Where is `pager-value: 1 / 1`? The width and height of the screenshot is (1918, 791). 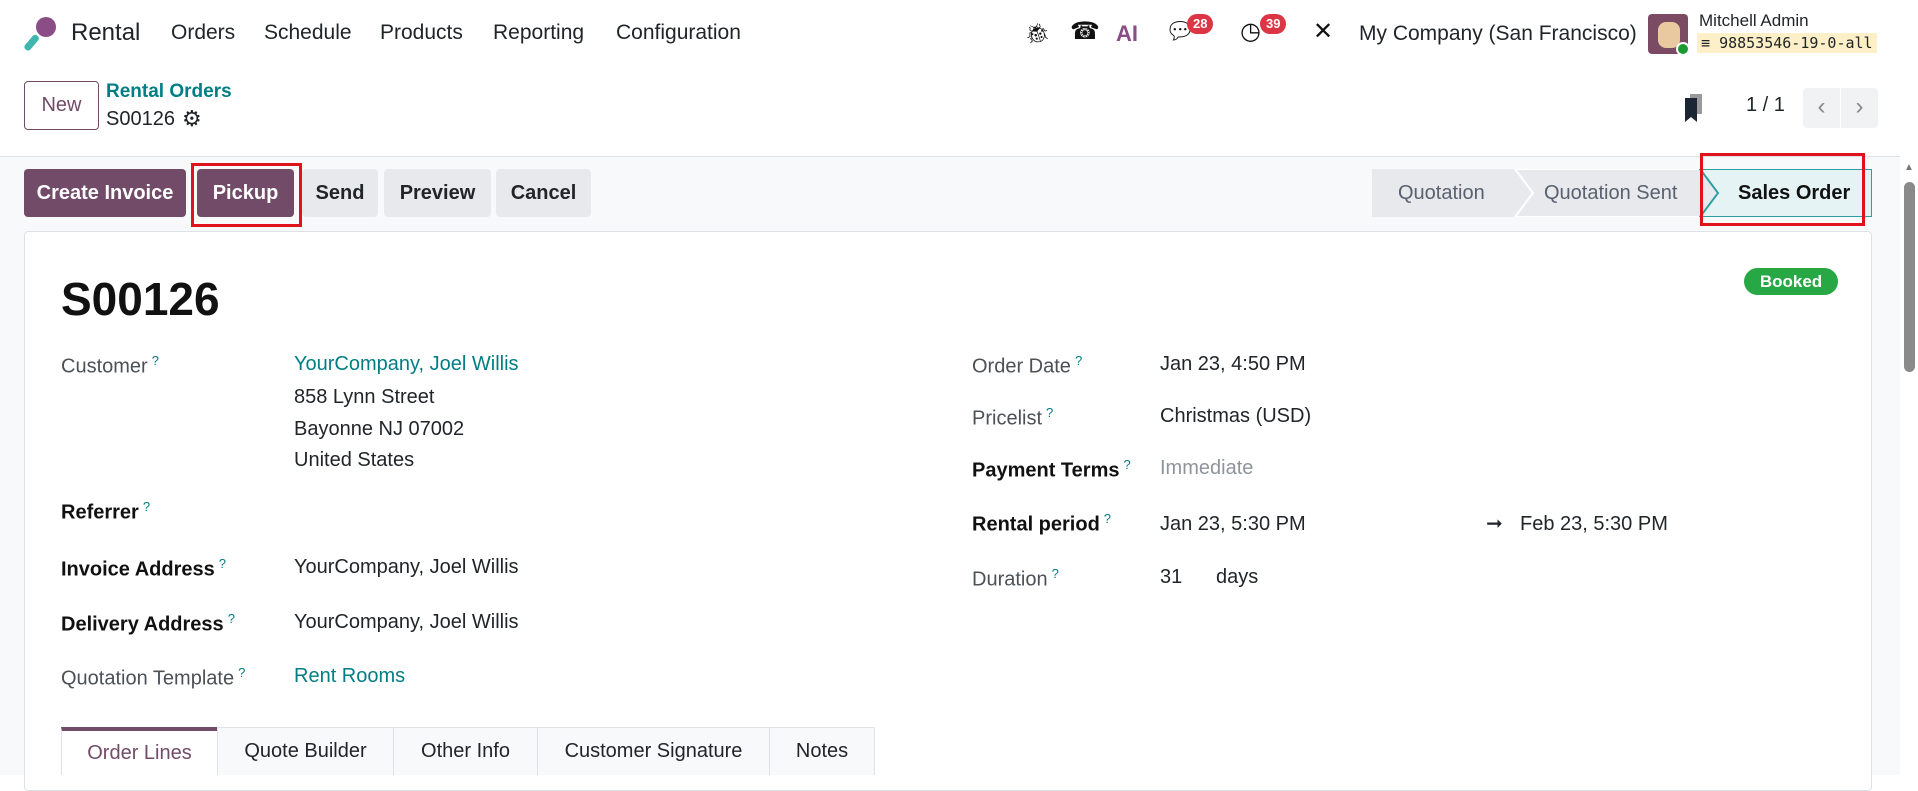 pager-value: 1 / 1 is located at coordinates (1765, 105).